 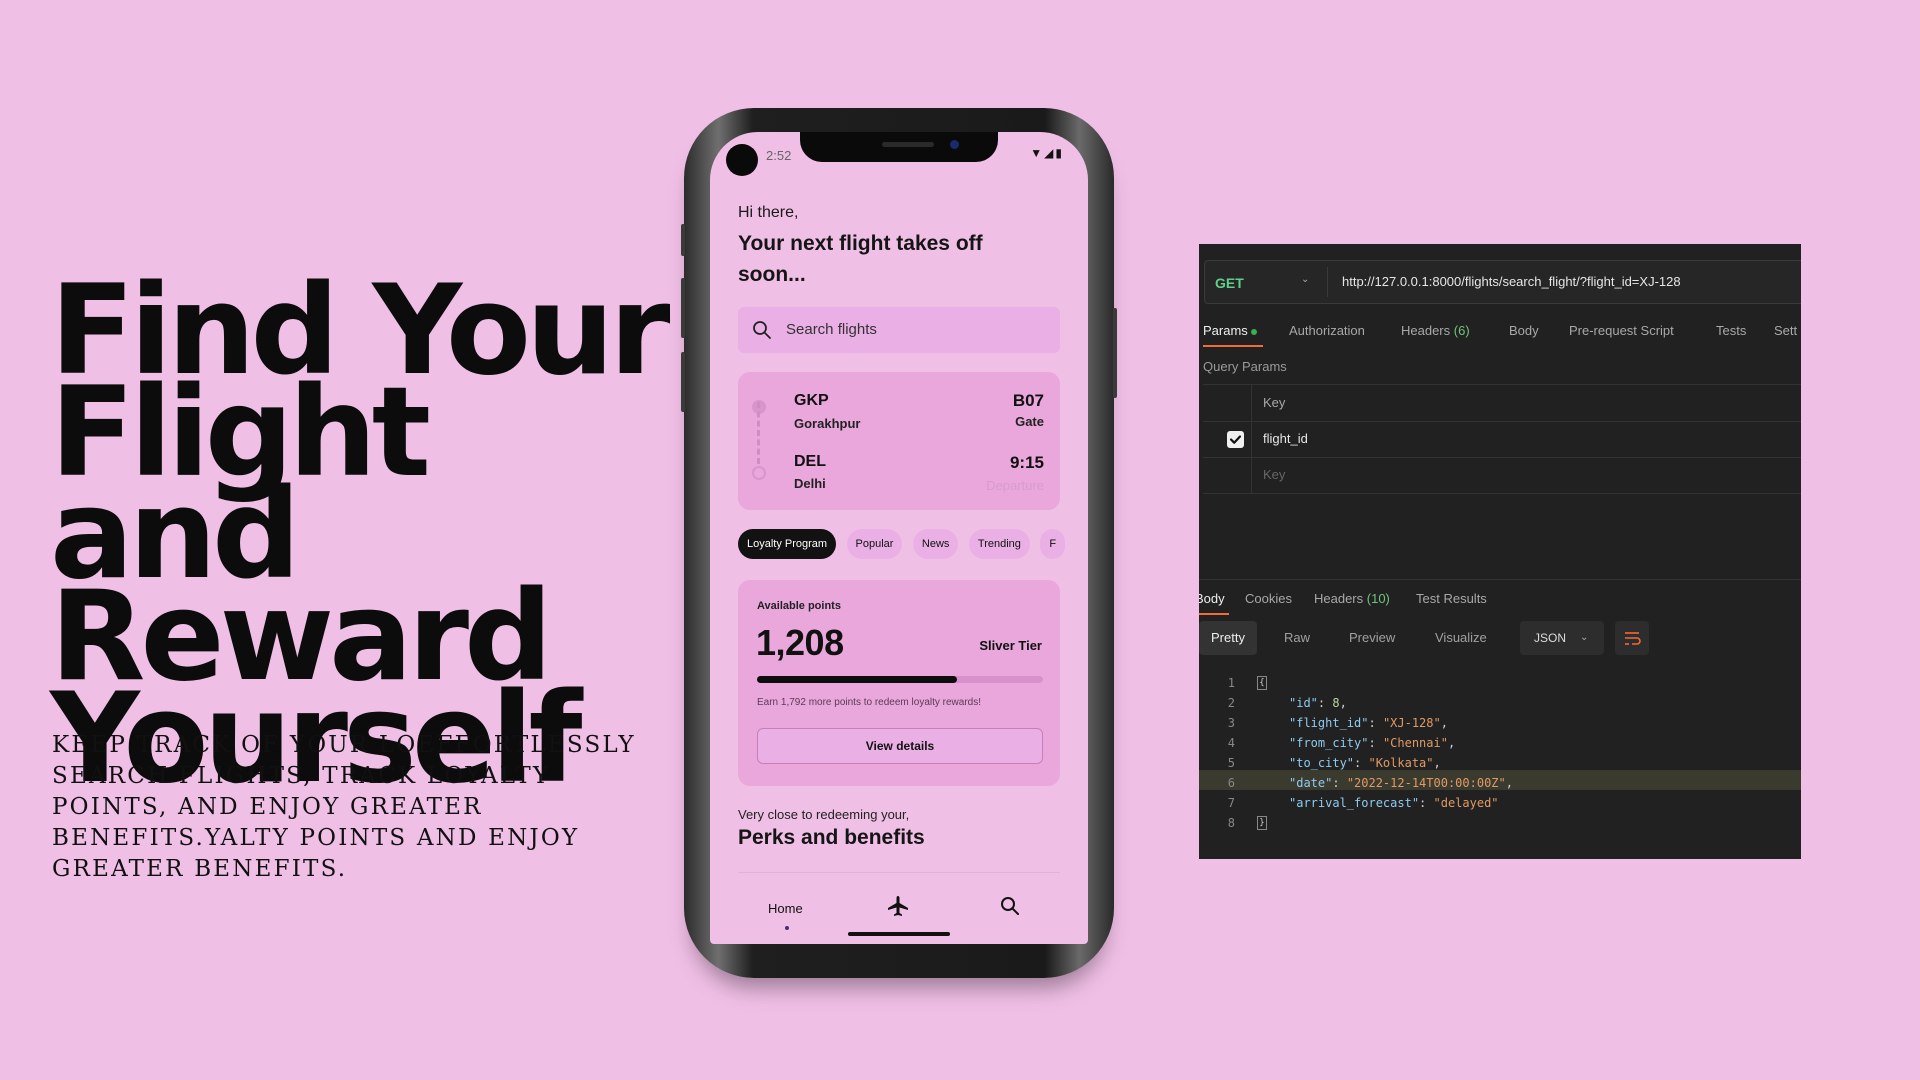 I want to click on json-line: "to_city": "Kolkata",, so click(x=1365, y=763).